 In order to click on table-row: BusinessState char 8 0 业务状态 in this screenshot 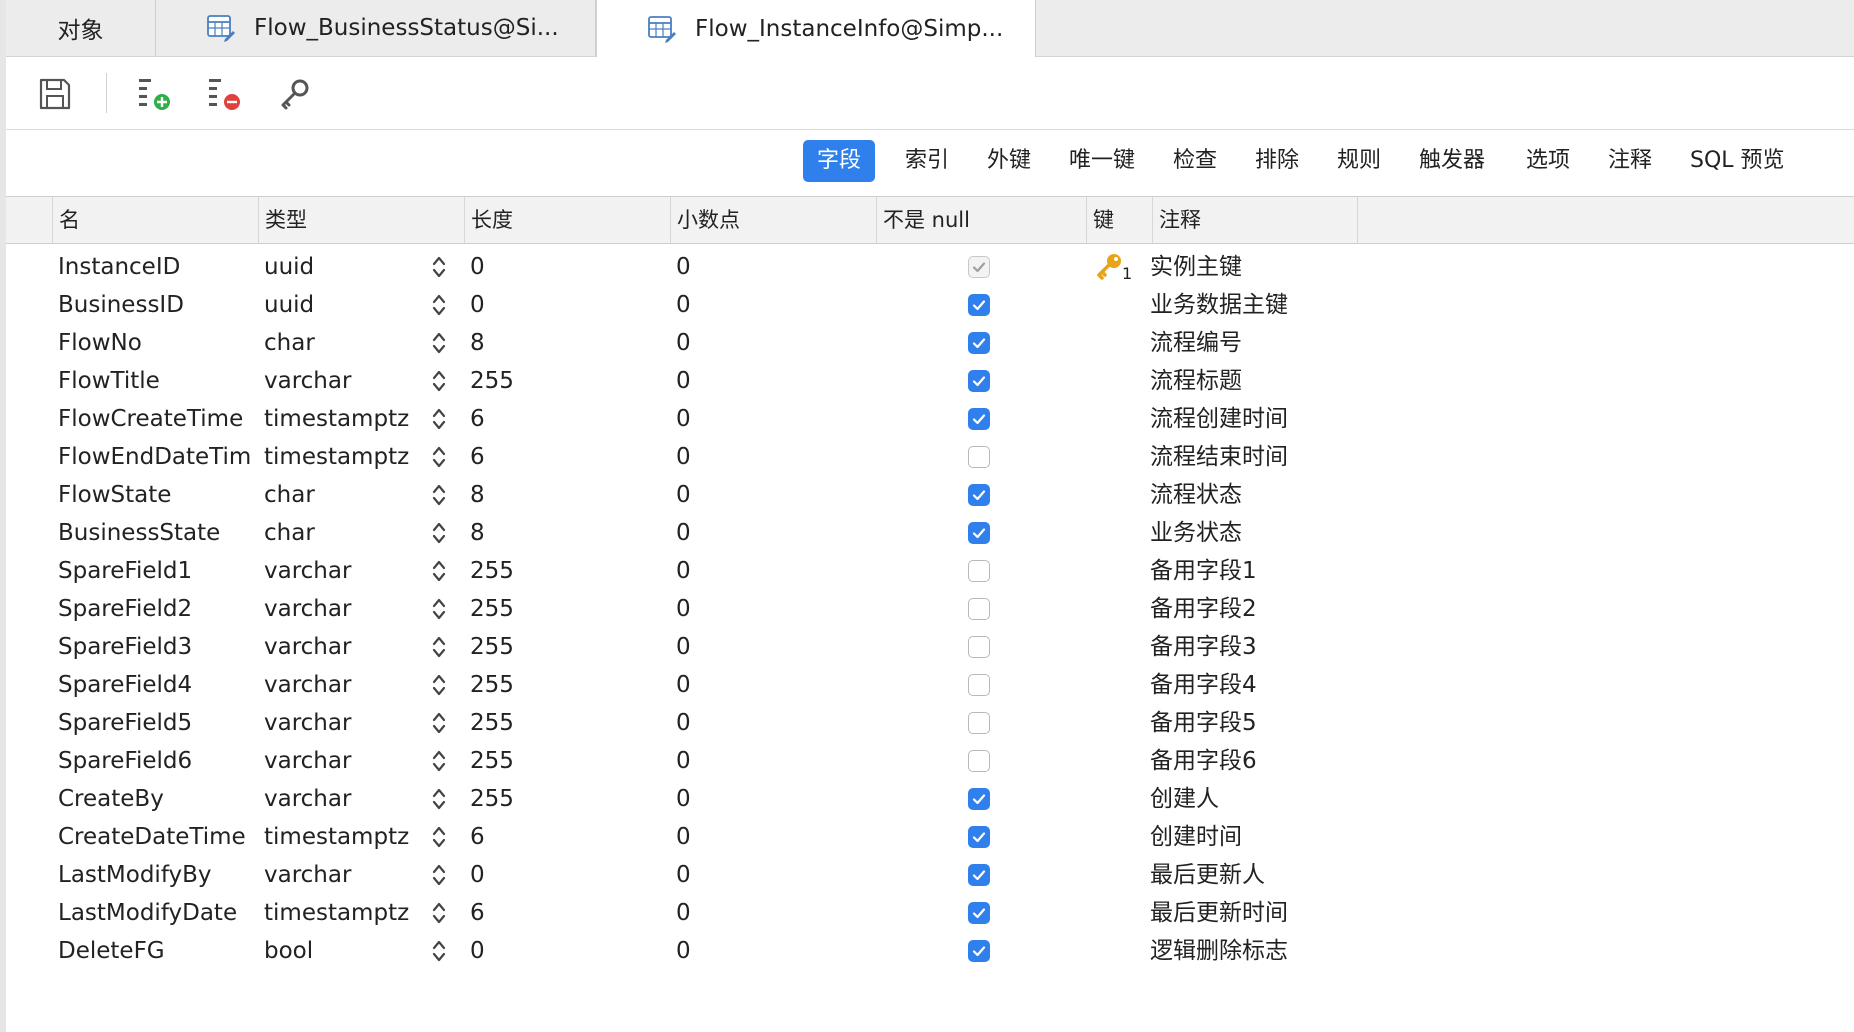, I will do `click(930, 533)`.